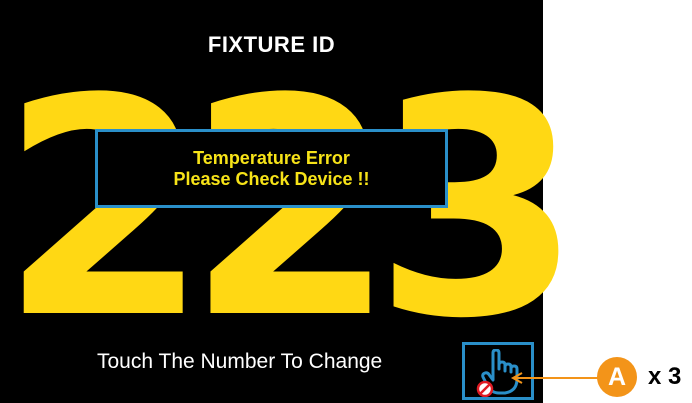  I want to click on callout-count: x 3, so click(665, 376).